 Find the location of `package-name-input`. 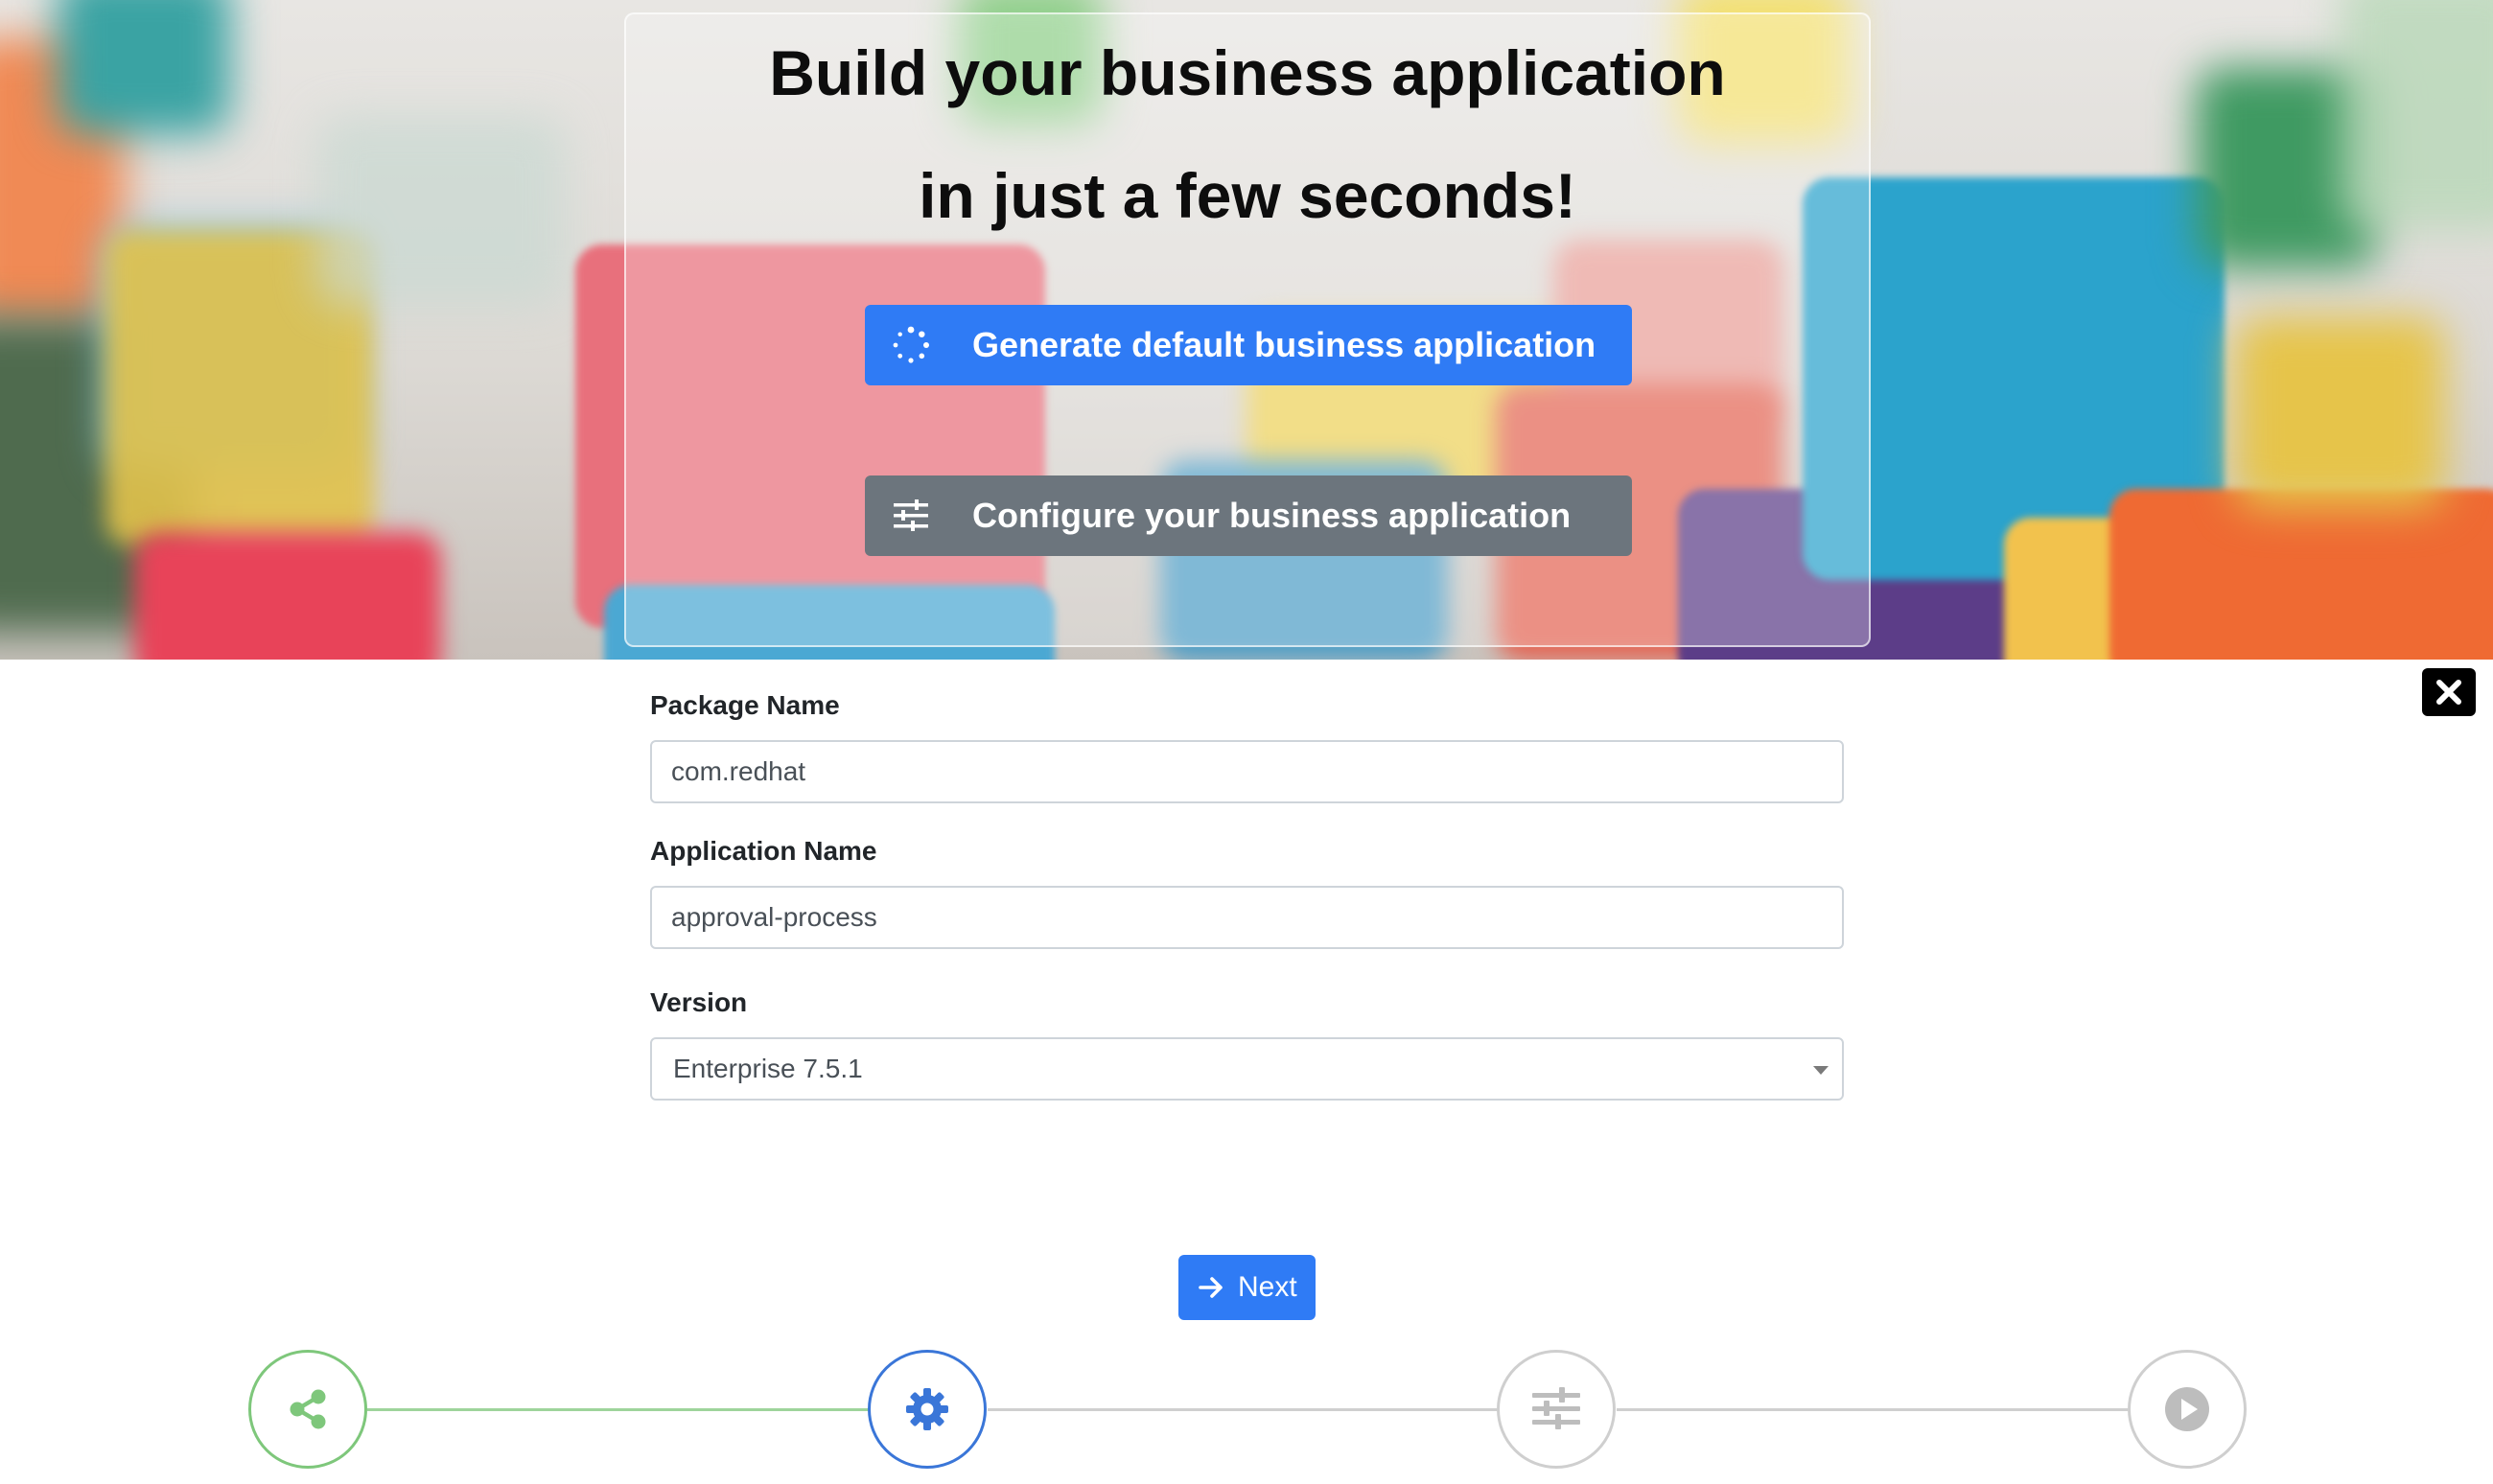

package-name-input is located at coordinates (1247, 771).